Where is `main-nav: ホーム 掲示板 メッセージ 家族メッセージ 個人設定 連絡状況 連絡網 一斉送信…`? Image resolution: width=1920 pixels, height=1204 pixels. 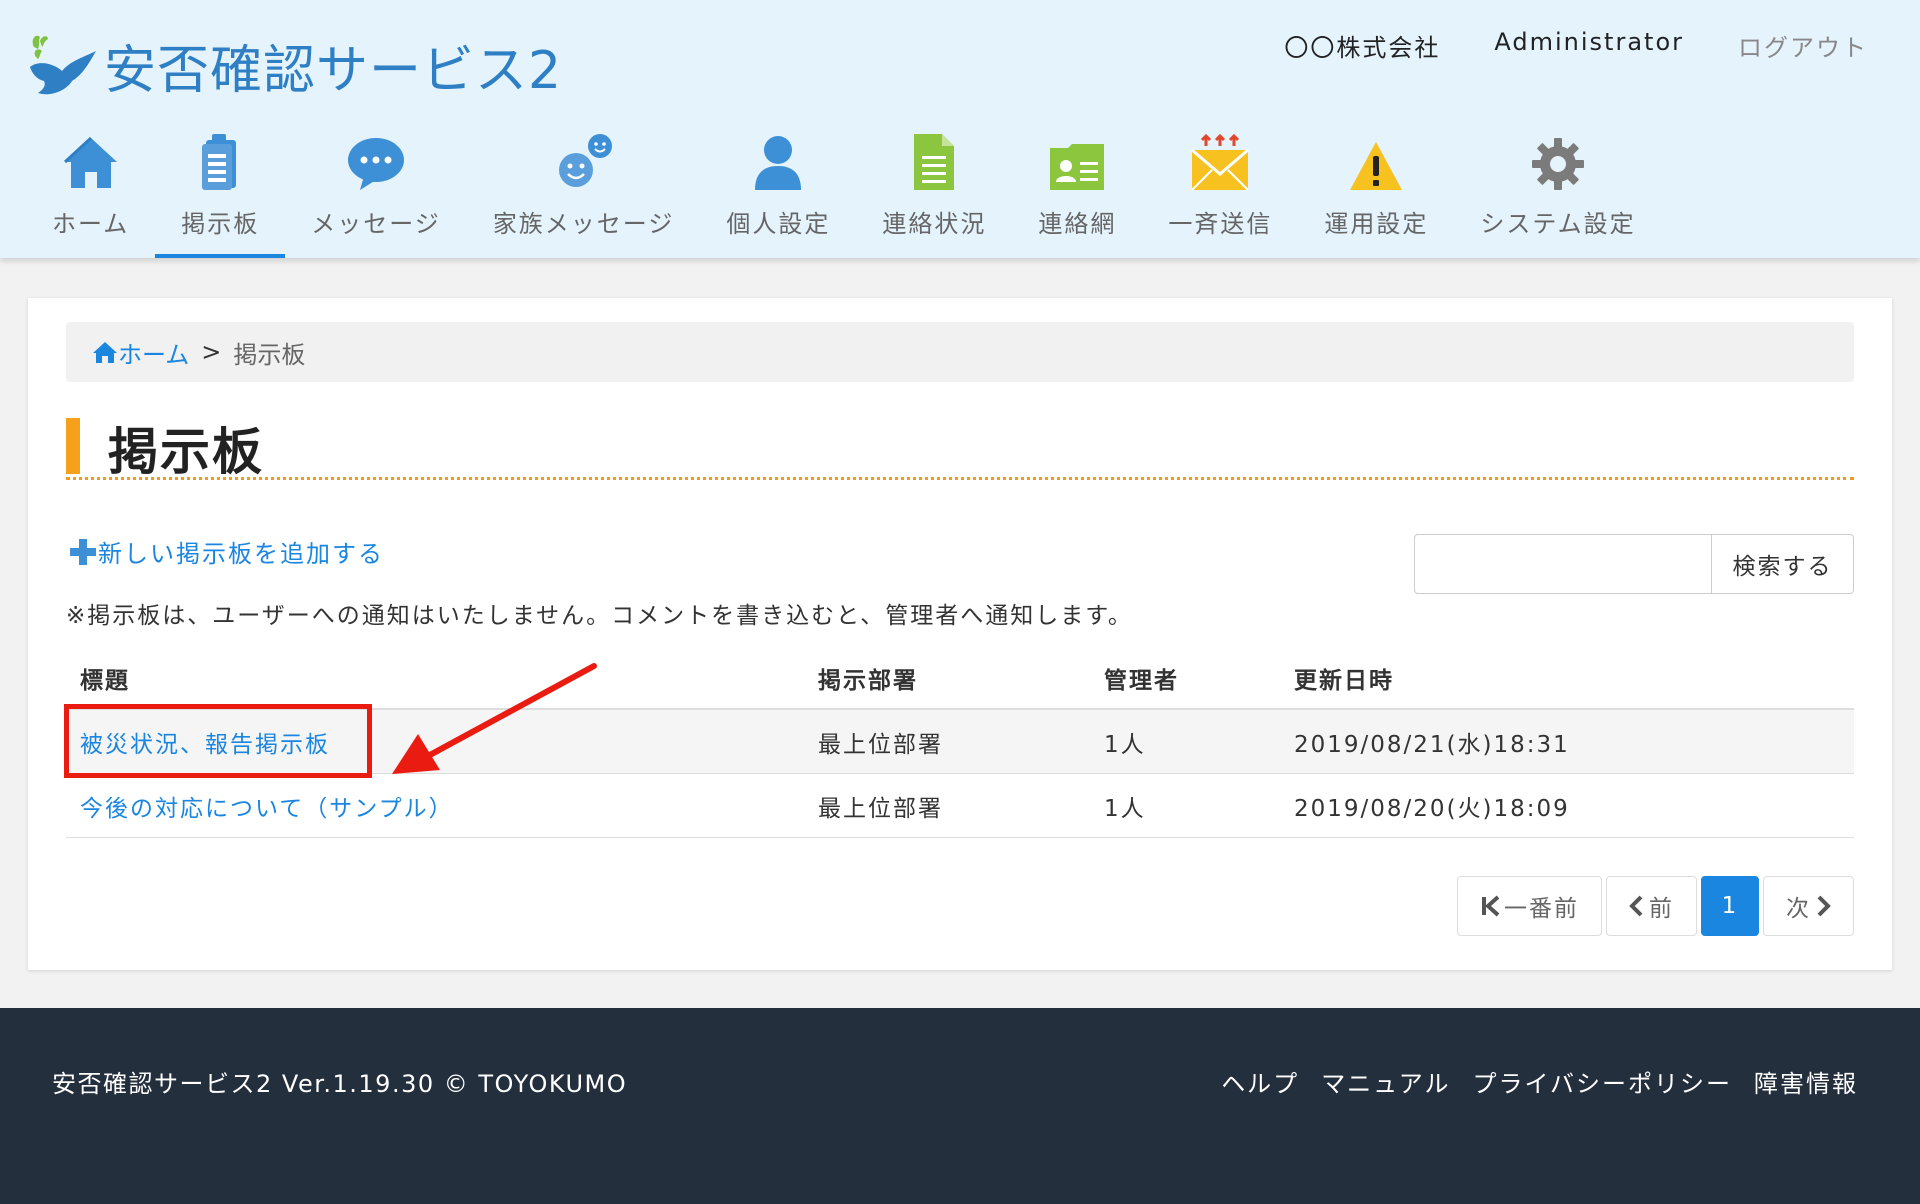 main-nav: ホーム 掲示板 メッセージ 家族メッセージ 個人設定 連絡状況 連絡網 一斉送信… is located at coordinates (844, 193).